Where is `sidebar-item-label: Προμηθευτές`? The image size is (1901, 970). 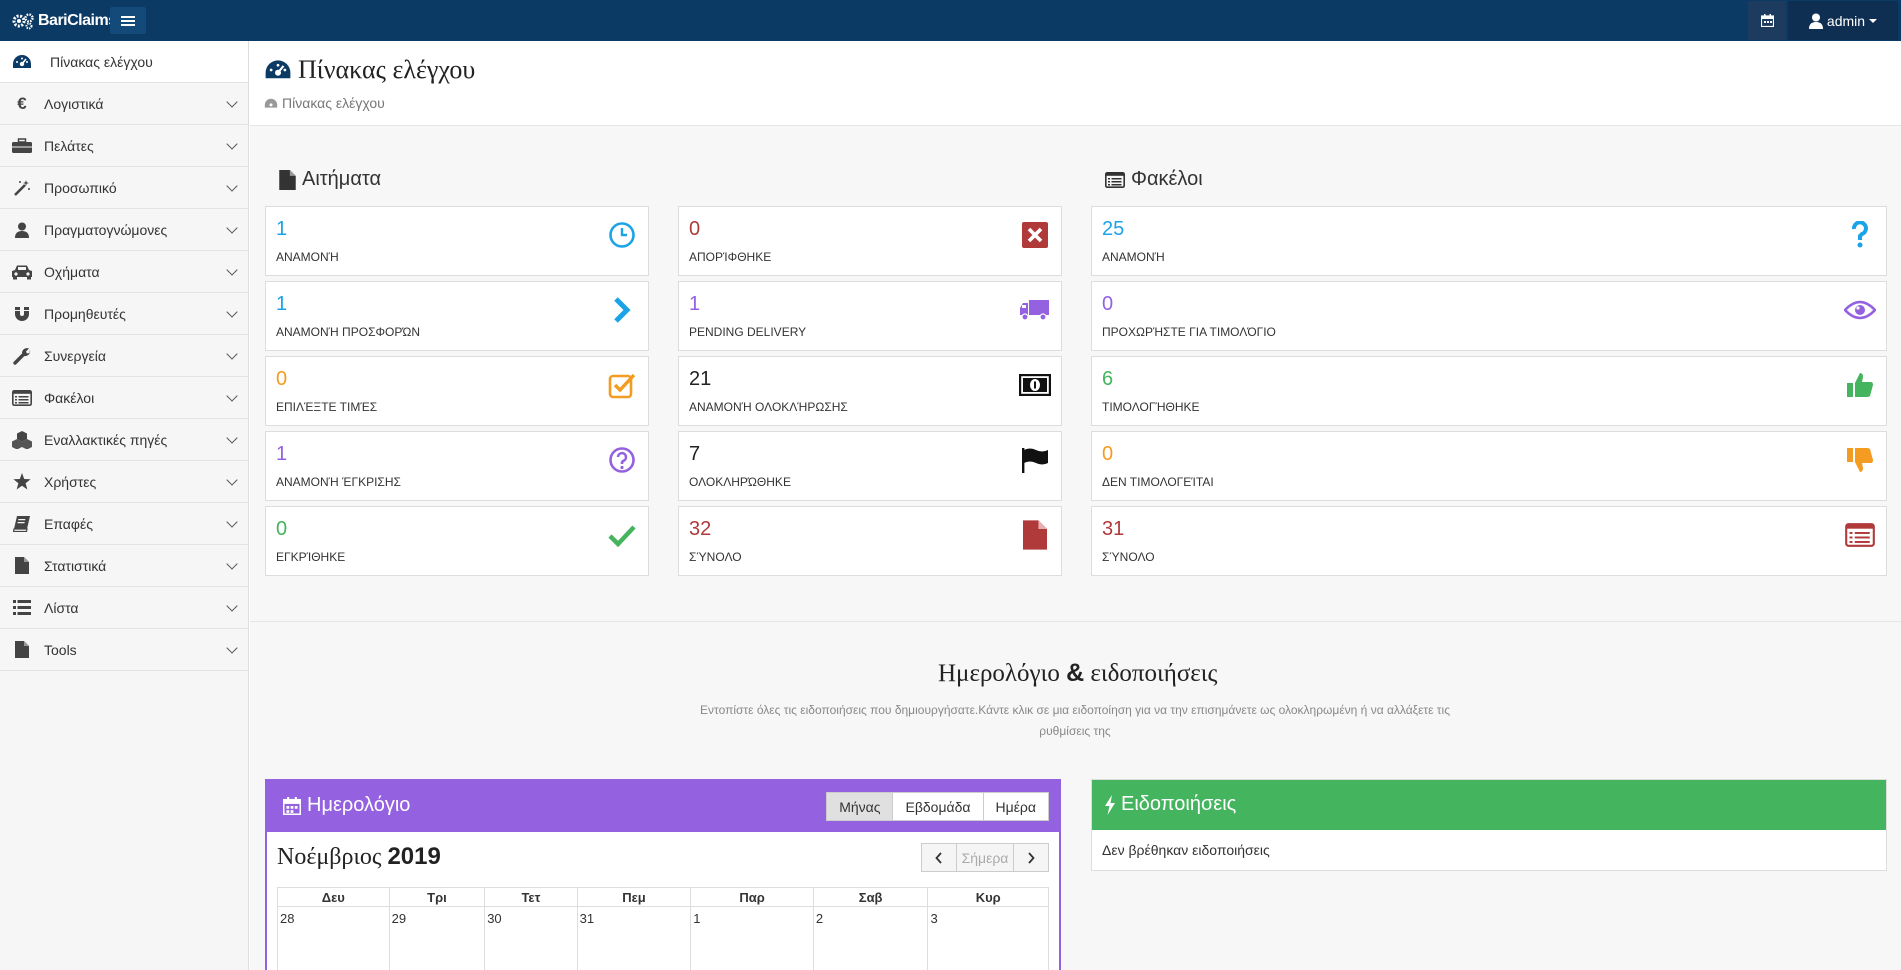 sidebar-item-label: Προμηθευτές is located at coordinates (85, 313).